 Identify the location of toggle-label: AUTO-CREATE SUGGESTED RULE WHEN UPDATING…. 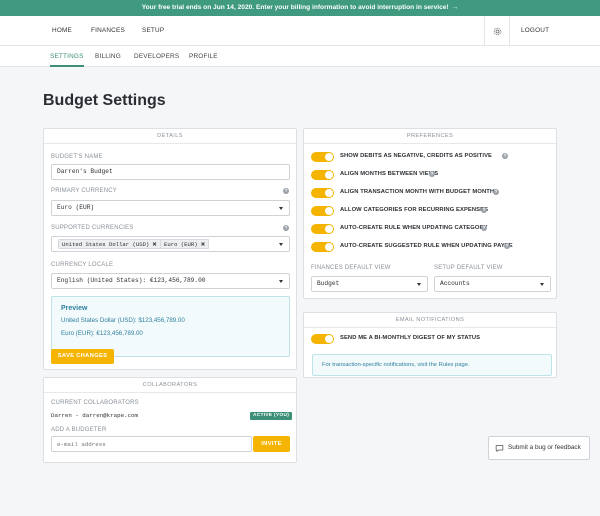
(426, 246).